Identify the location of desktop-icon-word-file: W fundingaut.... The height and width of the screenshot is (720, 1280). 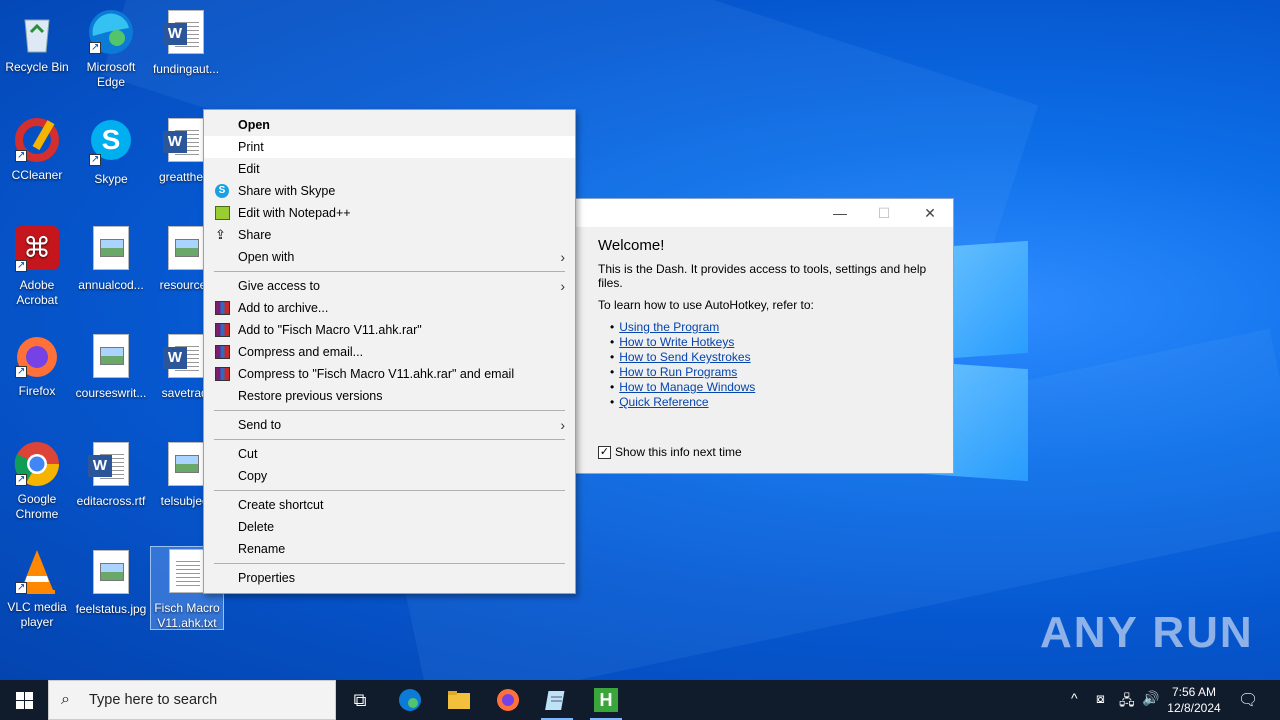
(186, 42).